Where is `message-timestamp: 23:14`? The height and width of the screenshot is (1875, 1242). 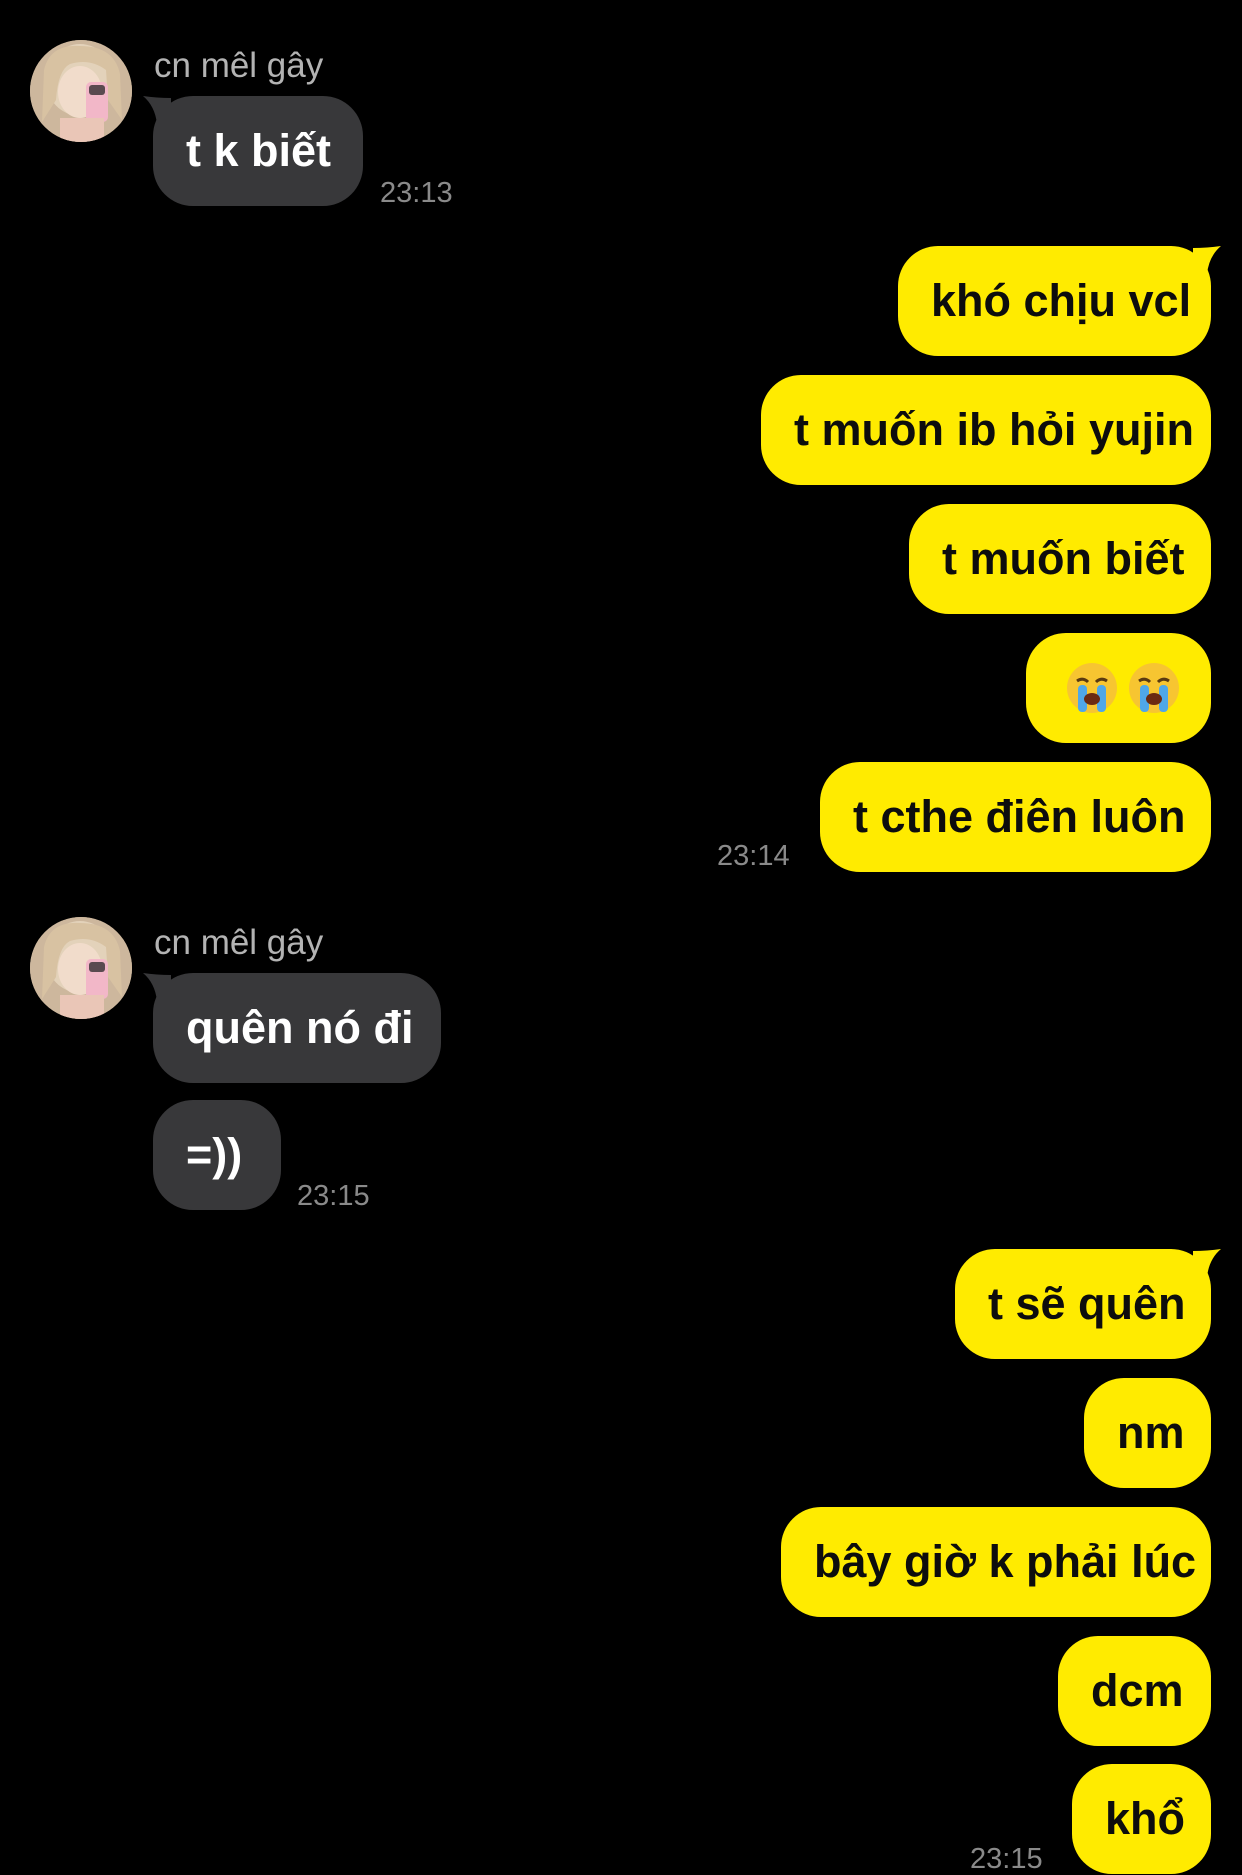 message-timestamp: 23:14 is located at coordinates (753, 856).